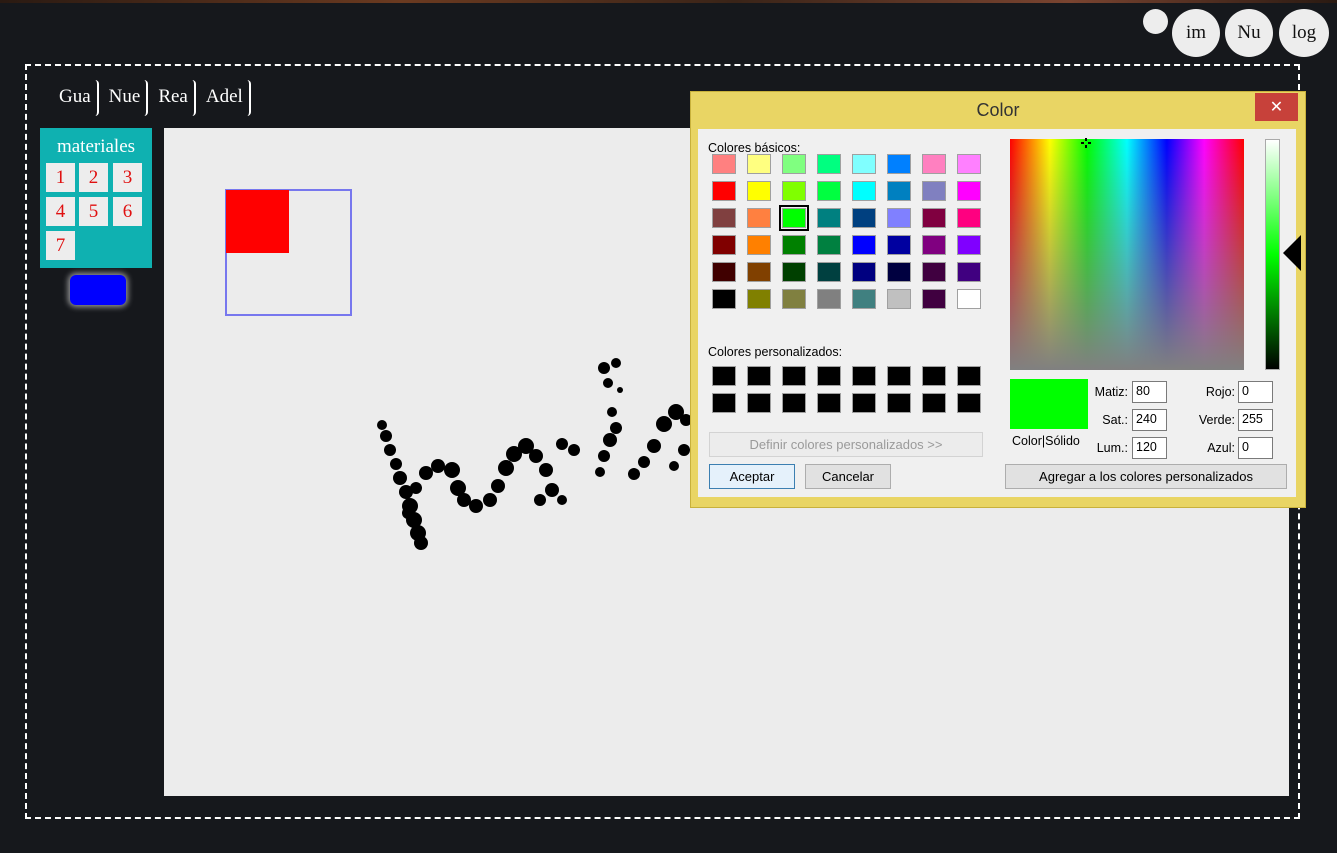 Image resolution: width=1337 pixels, height=853 pixels. I want to click on define-custom-colors-button: Definir colores personalizados >>, so click(846, 444).